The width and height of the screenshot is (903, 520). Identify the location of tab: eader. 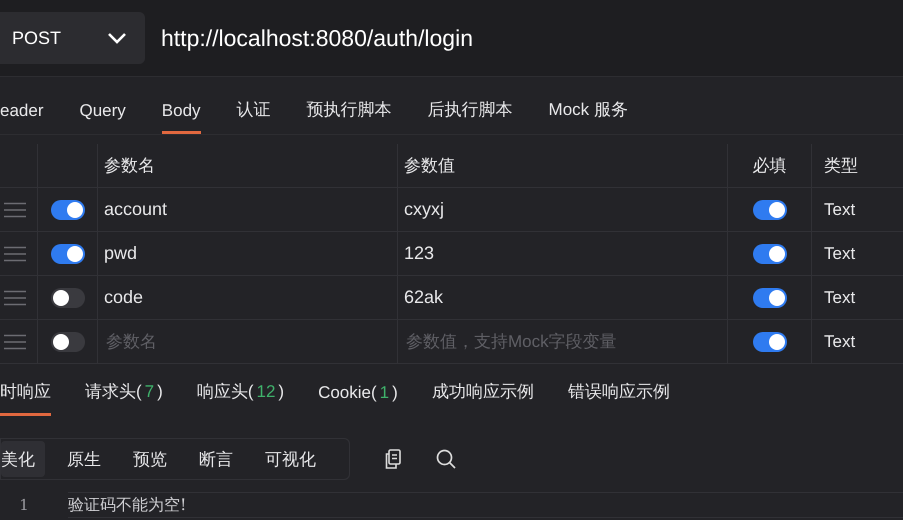
(22, 117).